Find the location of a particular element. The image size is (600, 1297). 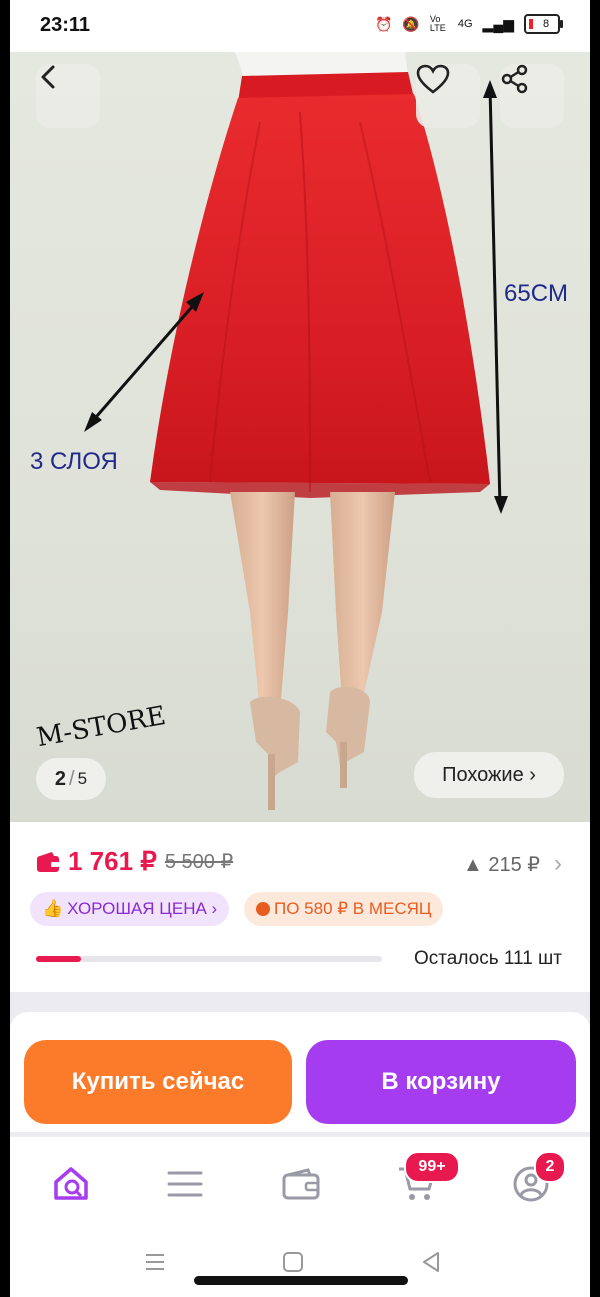

battery-level: 8 is located at coordinates (546, 24).